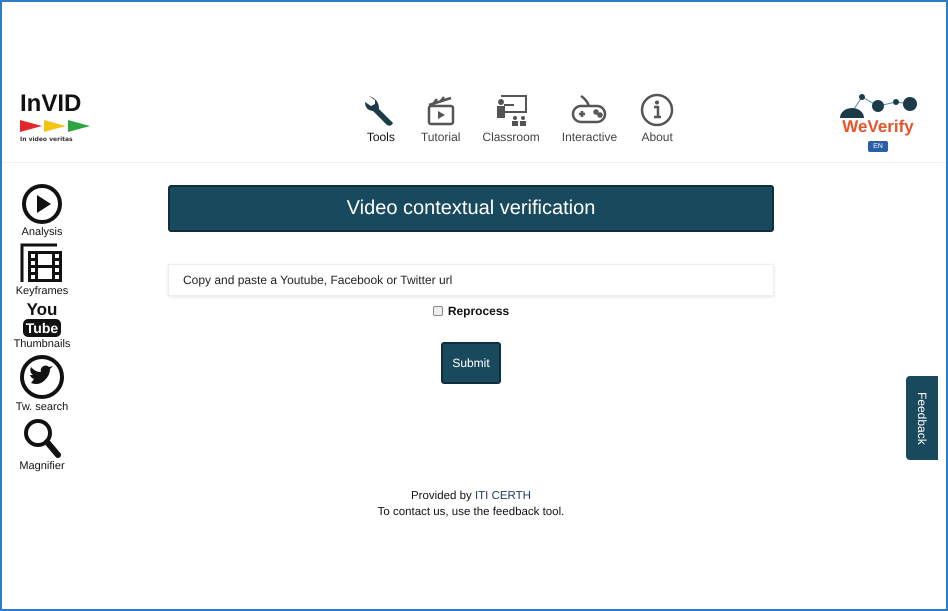  I want to click on sidebar-item: You Tube Thumbnails, so click(42, 325).